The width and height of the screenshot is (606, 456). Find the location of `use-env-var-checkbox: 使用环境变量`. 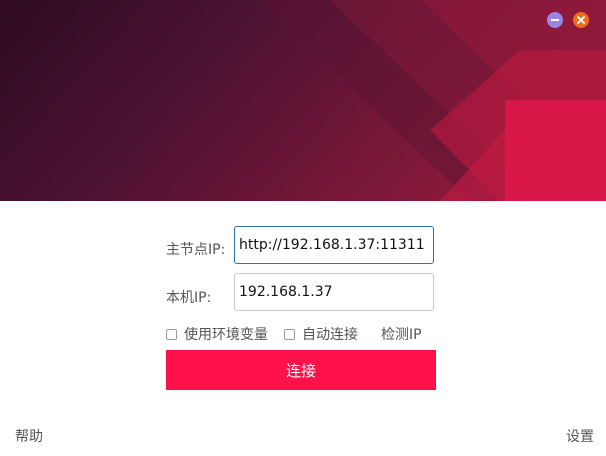

use-env-var-checkbox: 使用环境变量 is located at coordinates (217, 334).